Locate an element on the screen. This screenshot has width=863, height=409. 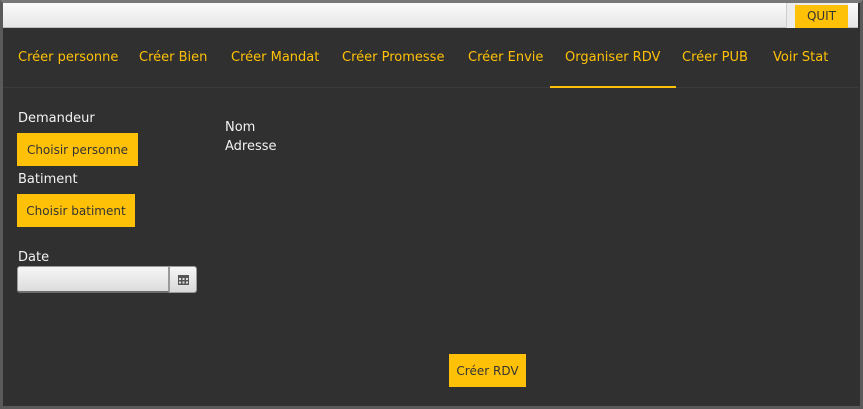
top-bar: QUIT is located at coordinates (430, 15).